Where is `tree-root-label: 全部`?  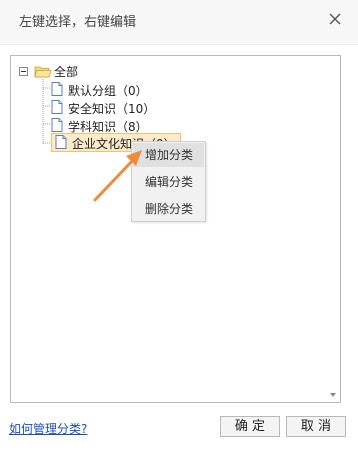
tree-root-label: 全部 is located at coordinates (66, 72).